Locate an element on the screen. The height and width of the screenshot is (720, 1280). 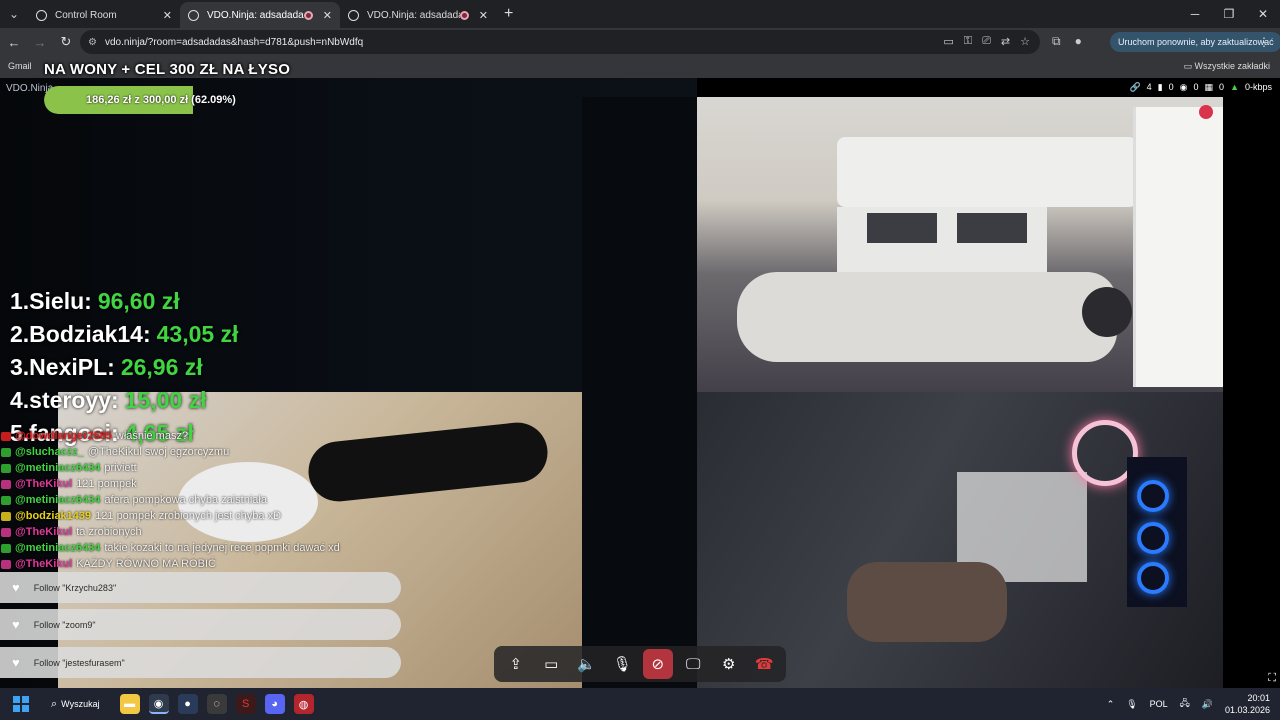
mic-tray-icon: 🎙 is located at coordinates (1131, 704).